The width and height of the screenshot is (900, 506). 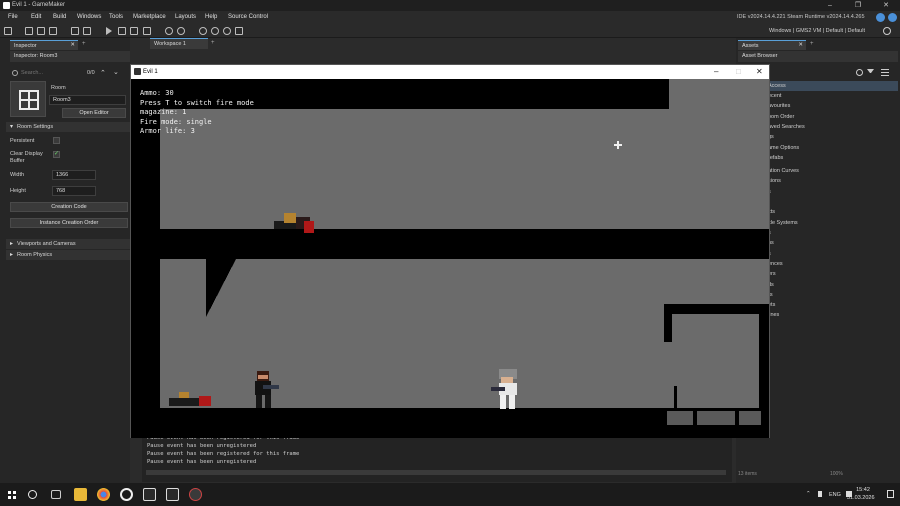 What do you see at coordinates (13, 17) in the screenshot?
I see `menu-file: File` at bounding box center [13, 17].